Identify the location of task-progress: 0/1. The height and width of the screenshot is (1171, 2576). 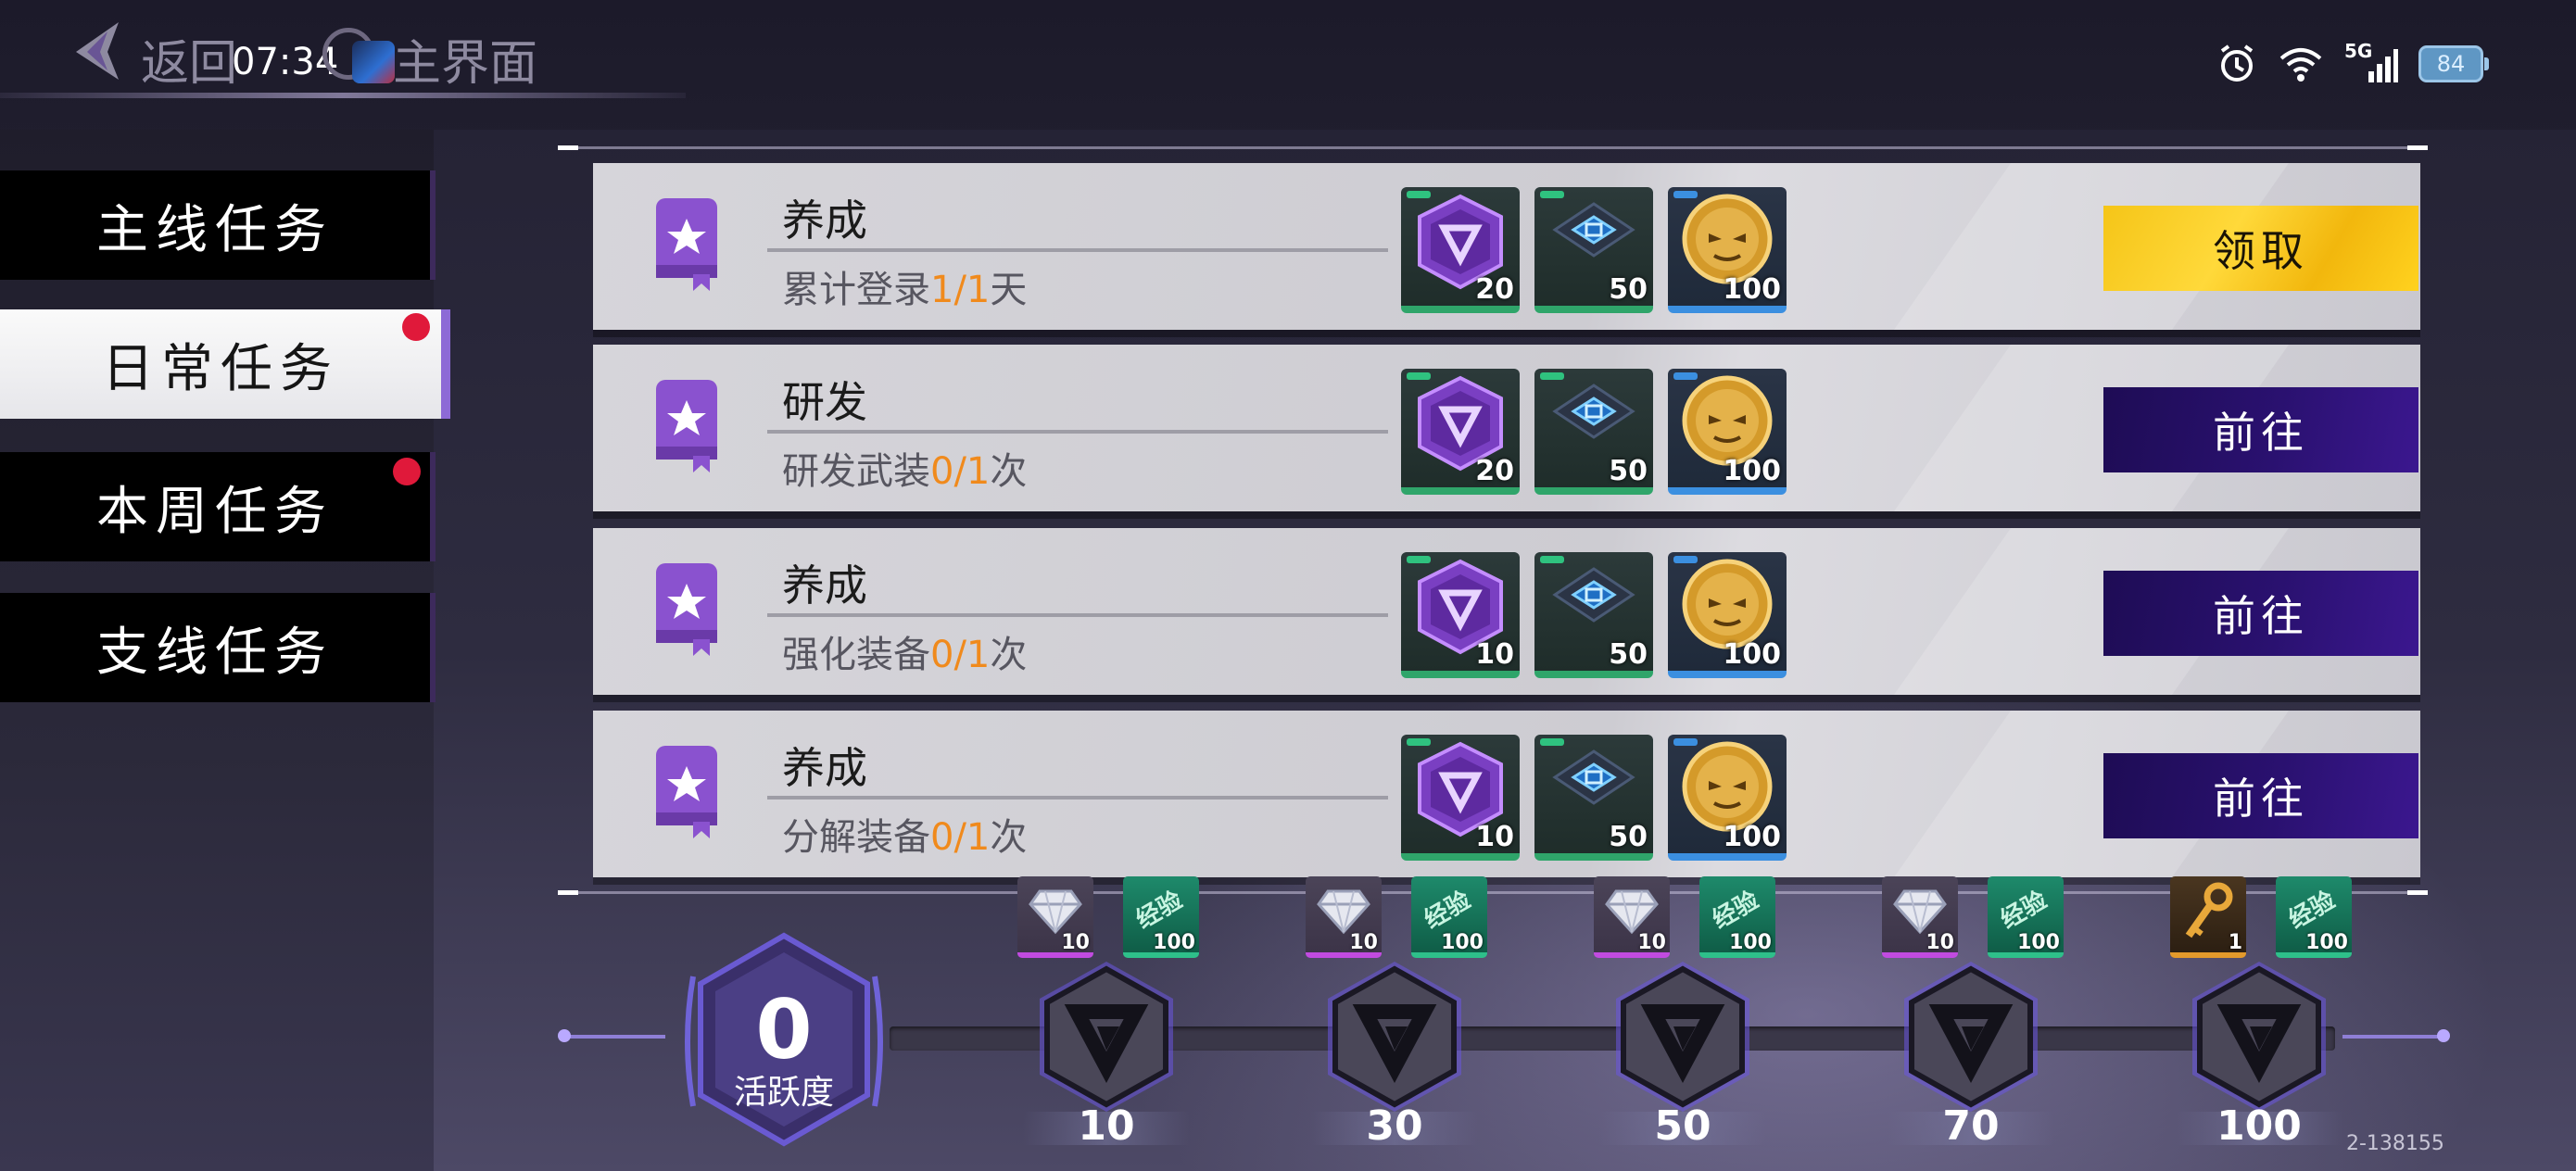
(960, 838).